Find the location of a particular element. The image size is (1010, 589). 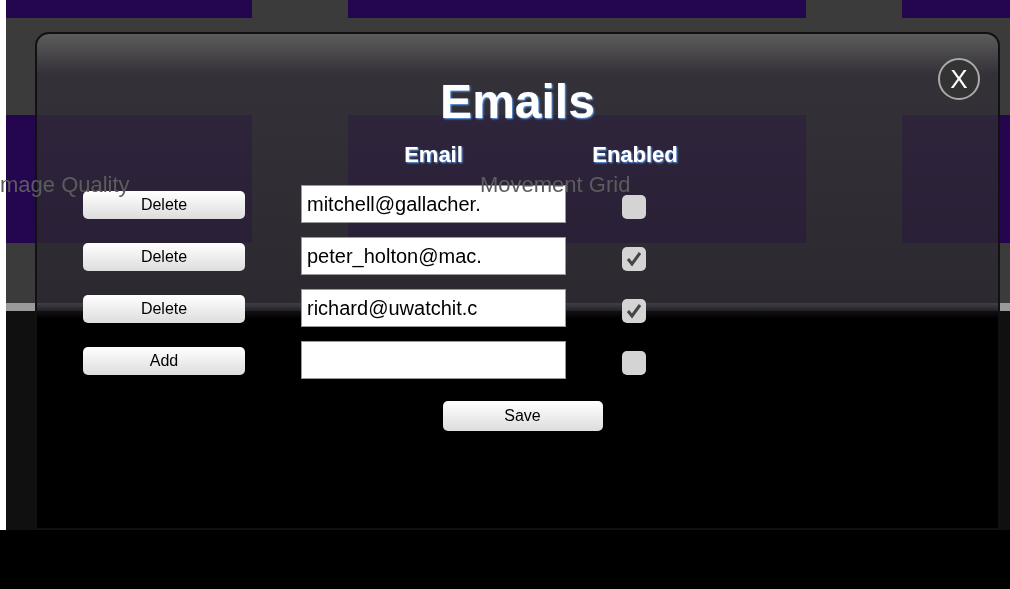

add-button: Add is located at coordinates (164, 361).